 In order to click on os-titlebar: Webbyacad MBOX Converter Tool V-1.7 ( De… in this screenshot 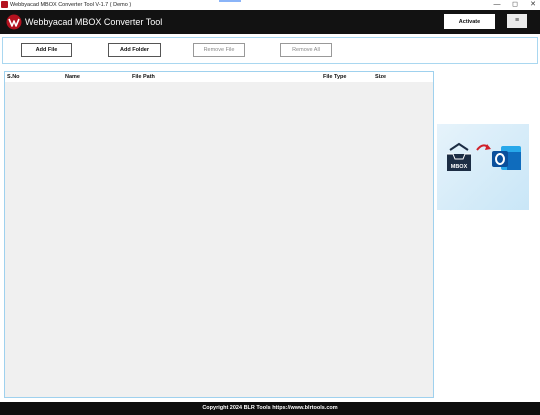, I will do `click(270, 5)`.